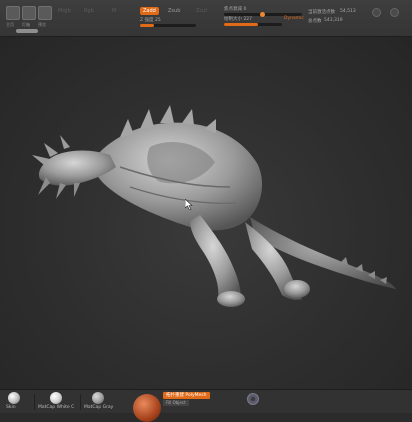 The height and width of the screenshot is (422, 412). What do you see at coordinates (157, 20) in the screenshot?
I see `z-intensity-value: 25` at bounding box center [157, 20].